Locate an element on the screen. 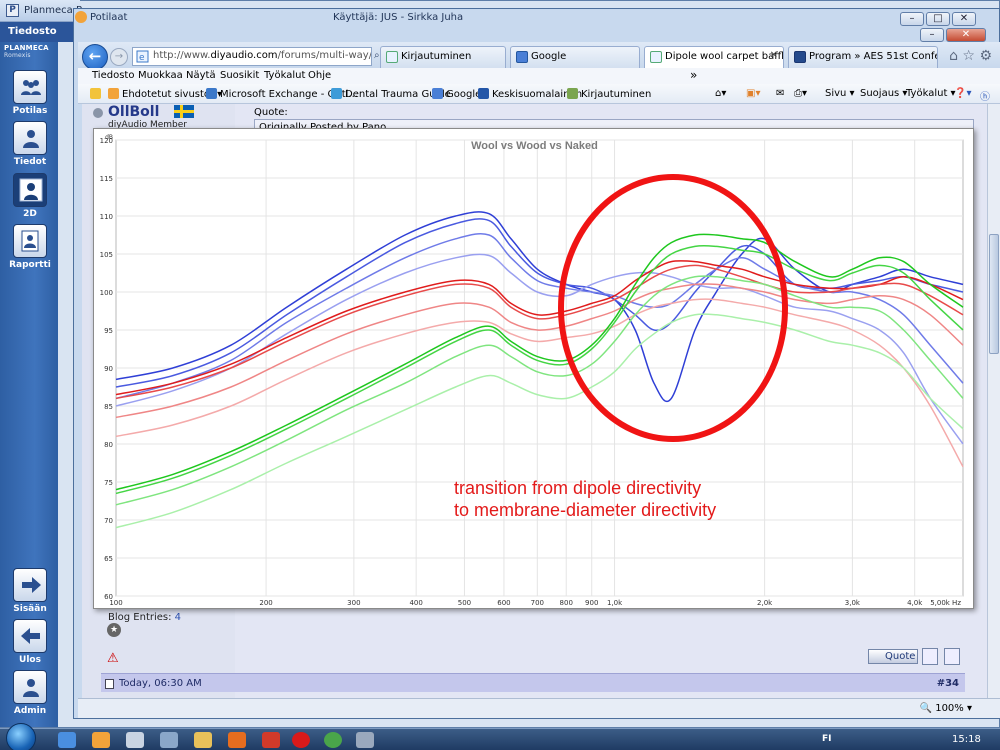  blog-entries-count: 4 is located at coordinates (178, 617).